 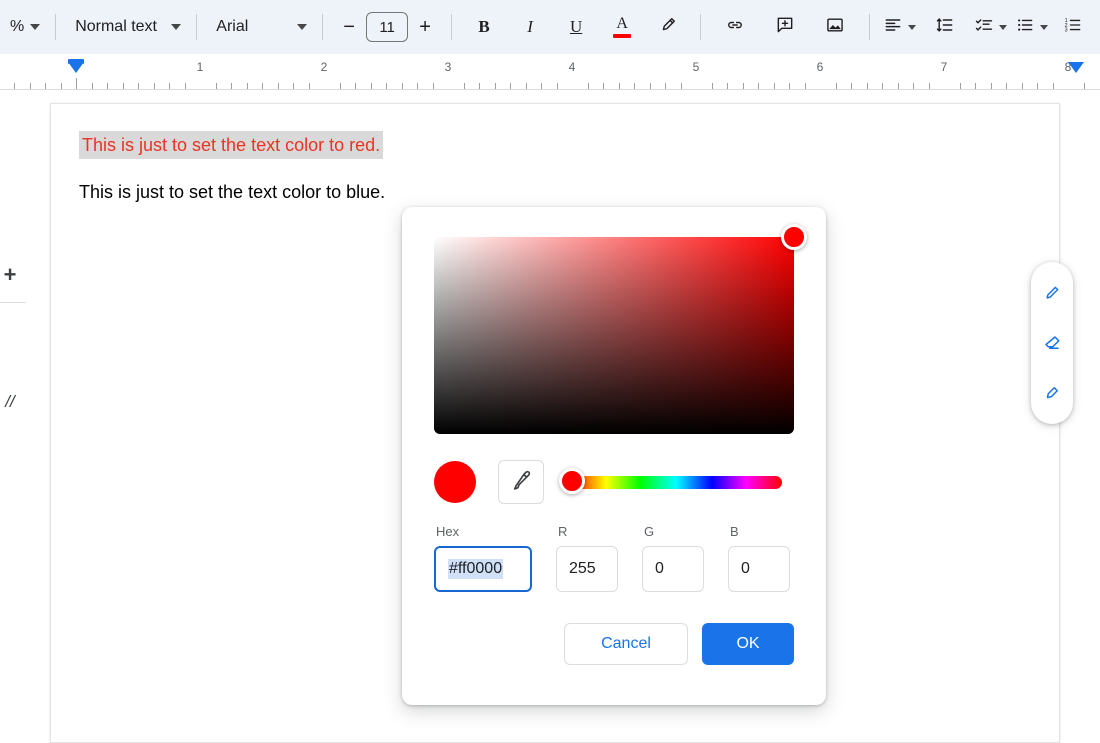 What do you see at coordinates (572, 67) in the screenshot?
I see `ruler-number: 4` at bounding box center [572, 67].